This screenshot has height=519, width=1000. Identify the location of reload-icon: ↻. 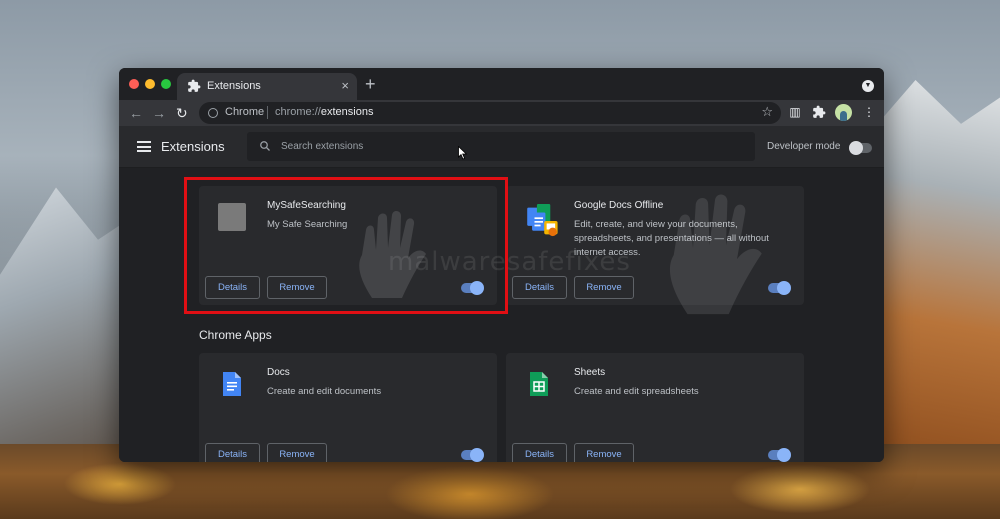
(182, 113).